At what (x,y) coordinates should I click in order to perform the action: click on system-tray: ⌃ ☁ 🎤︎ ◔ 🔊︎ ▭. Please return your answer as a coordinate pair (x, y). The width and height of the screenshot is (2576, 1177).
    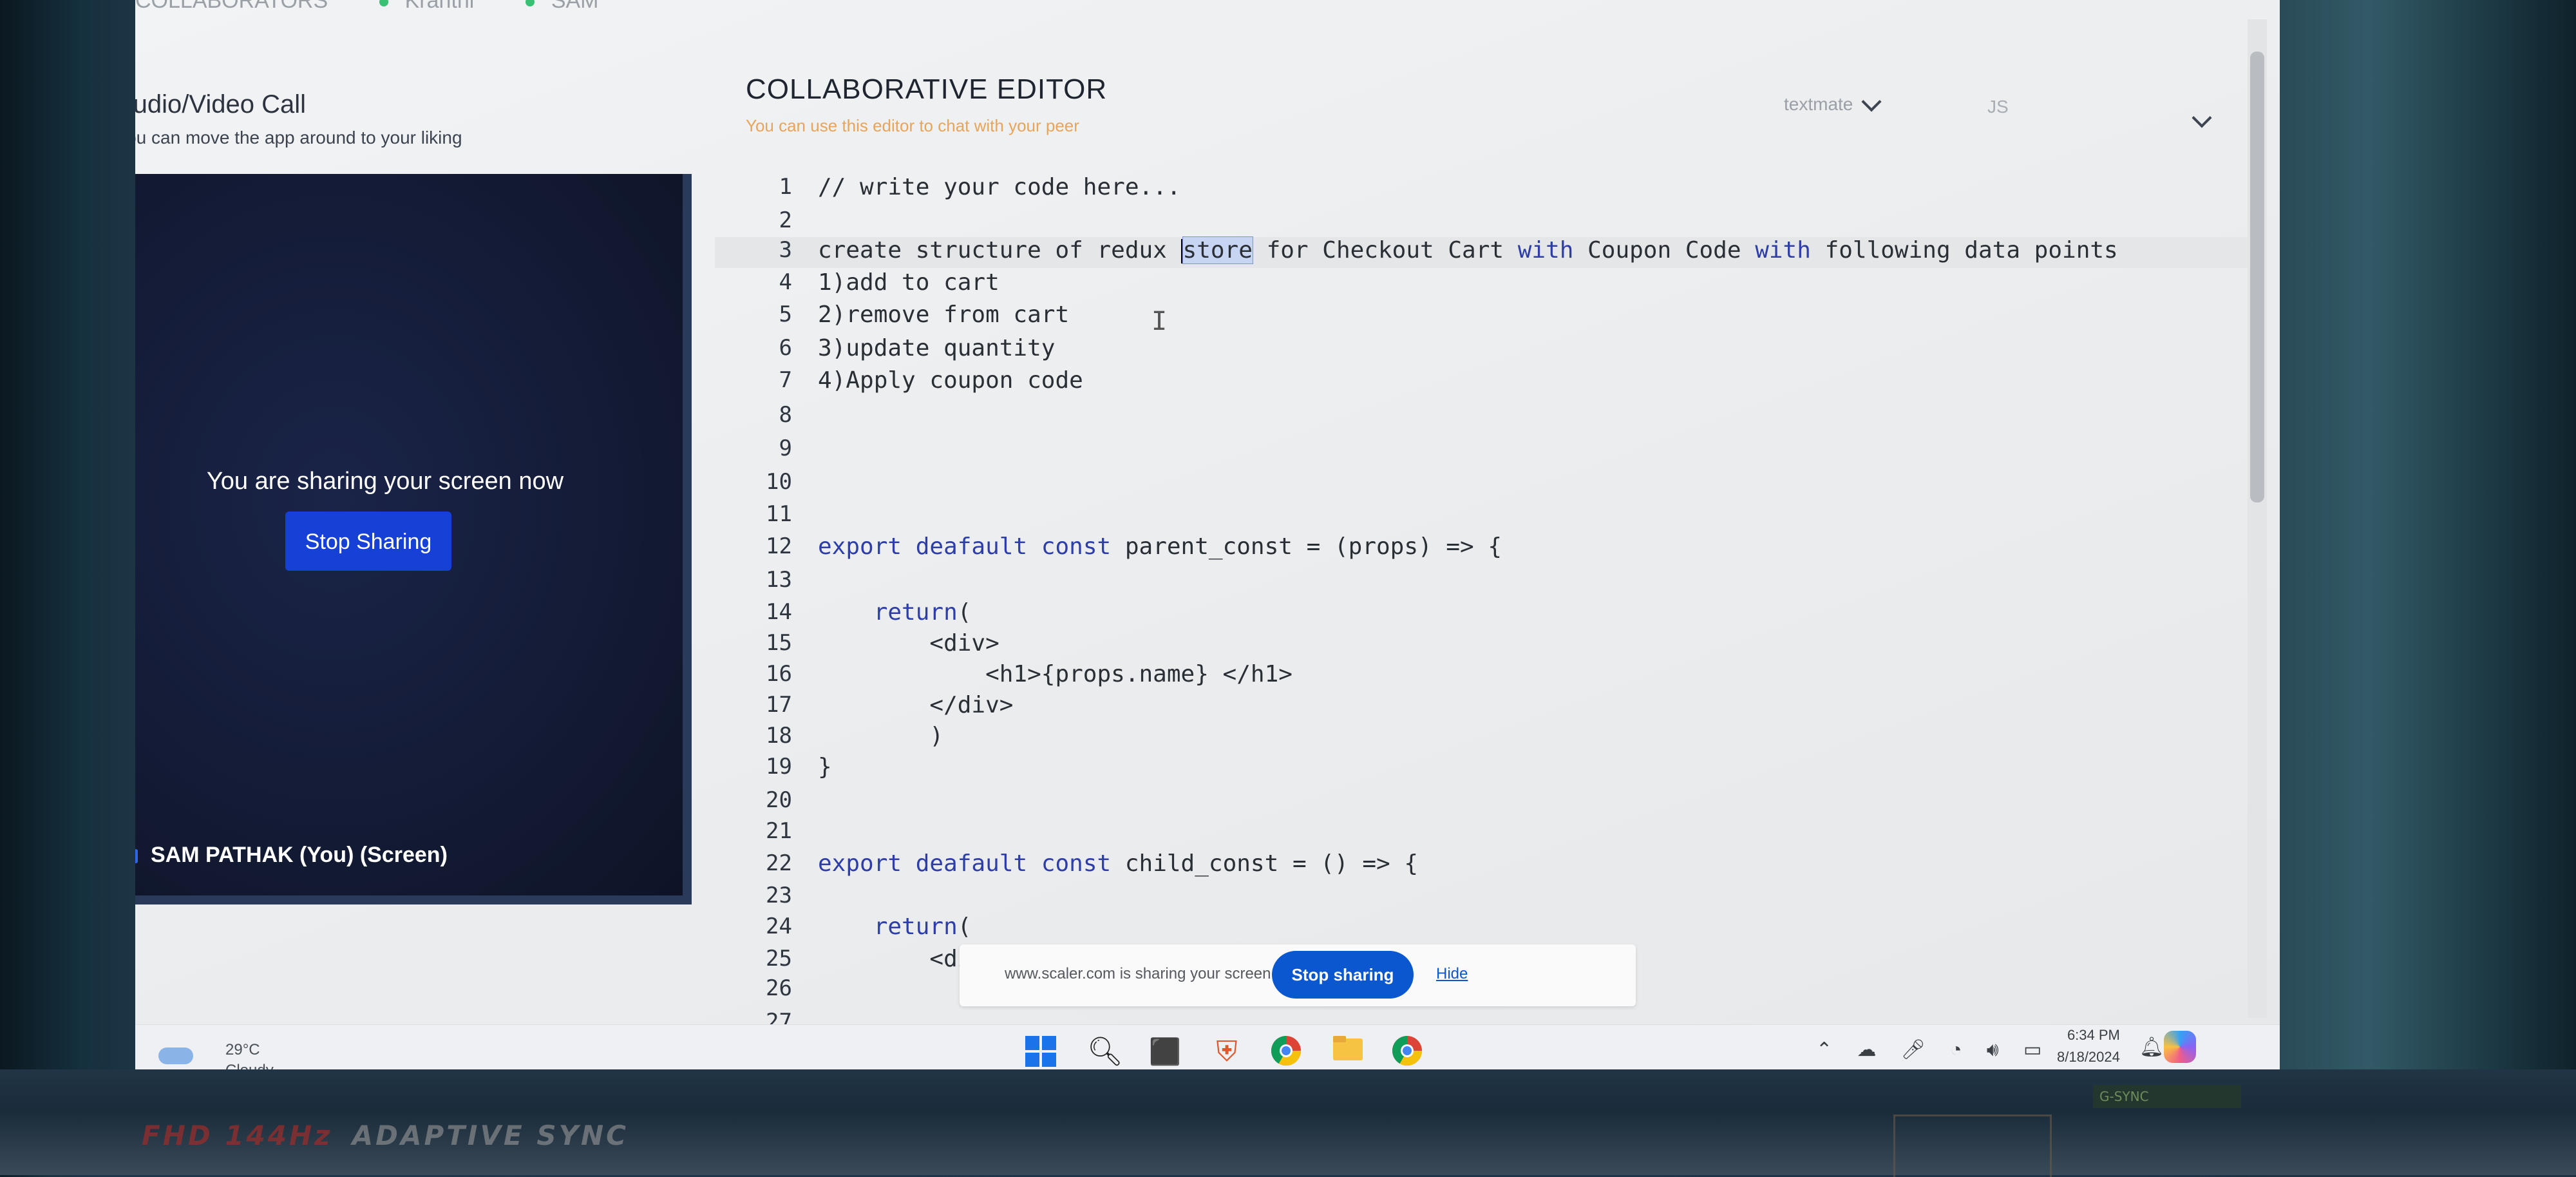
    Looking at the image, I should click on (1938, 1049).